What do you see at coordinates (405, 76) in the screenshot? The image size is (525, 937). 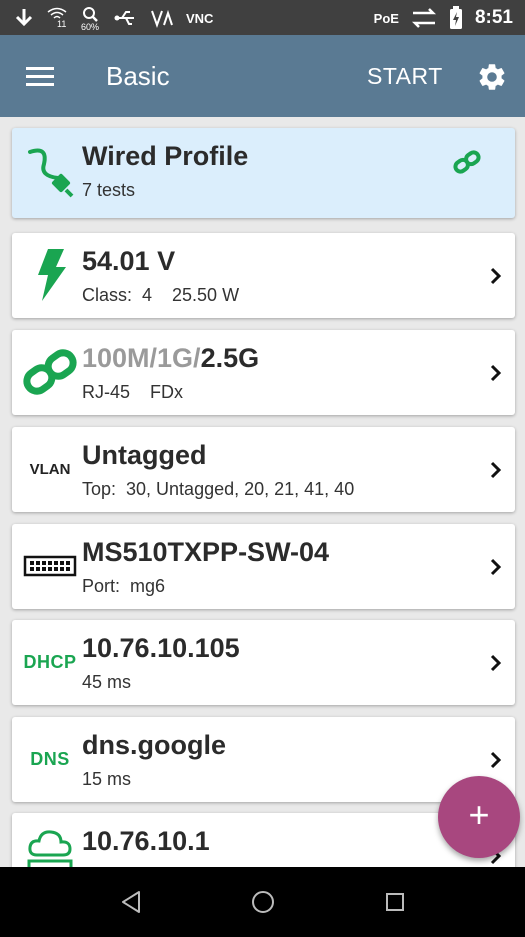 I see `start-button: START` at bounding box center [405, 76].